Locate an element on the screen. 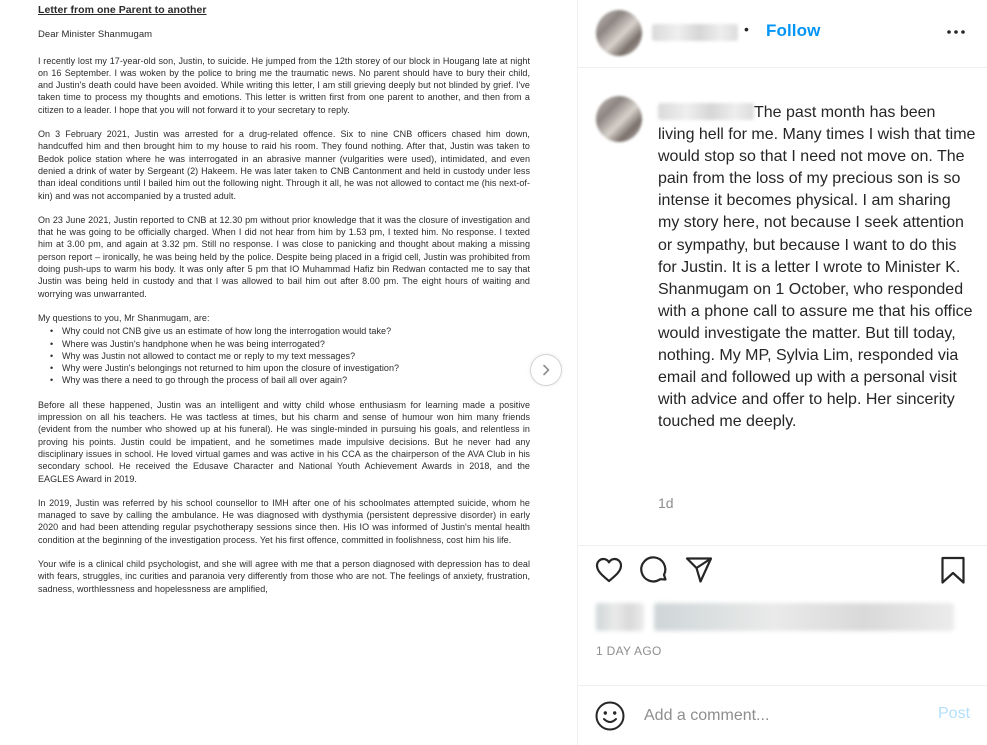 This screenshot has width=987, height=745. paper-plane-icon is located at coordinates (699, 570).